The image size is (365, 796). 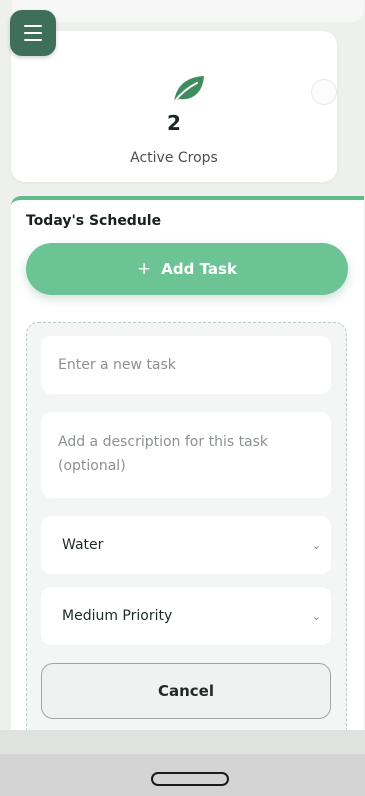 I want to click on bottom-shade, so click(x=182, y=742).